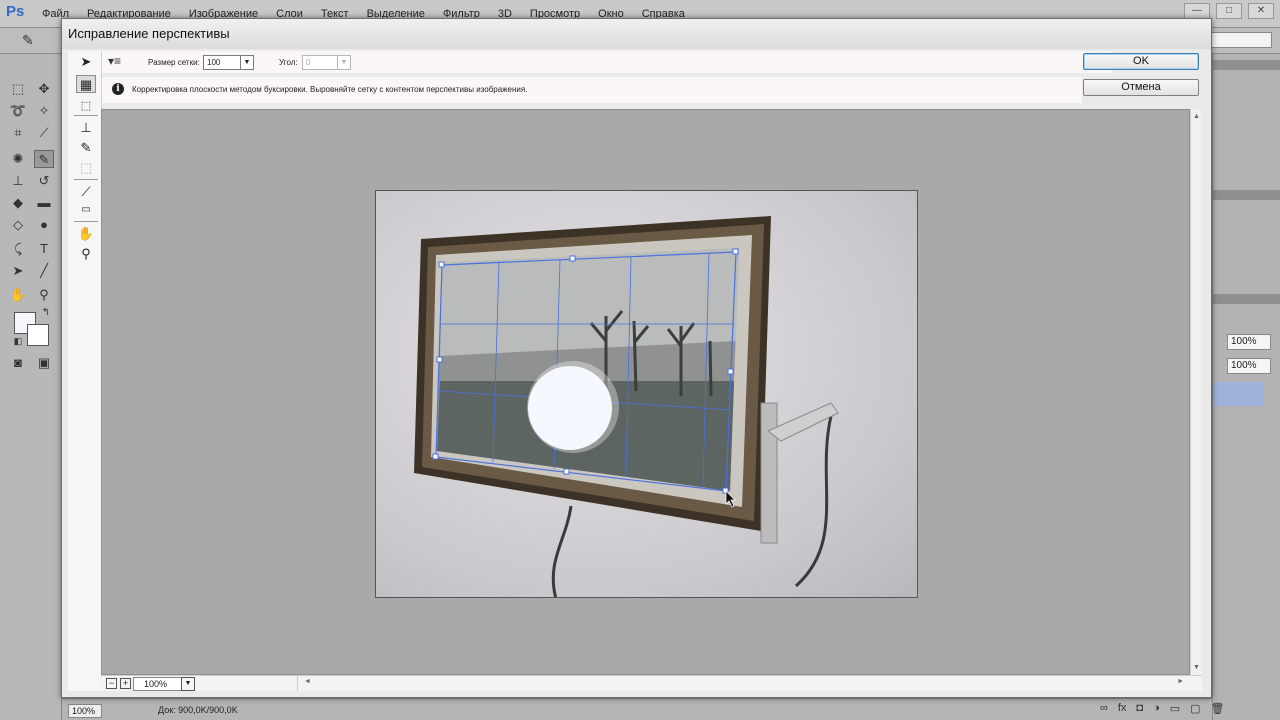 Image resolution: width=1280 pixels, height=720 pixels. What do you see at coordinates (149, 33) in the screenshot?
I see `dialog-title: Исправление перспективы` at bounding box center [149, 33].